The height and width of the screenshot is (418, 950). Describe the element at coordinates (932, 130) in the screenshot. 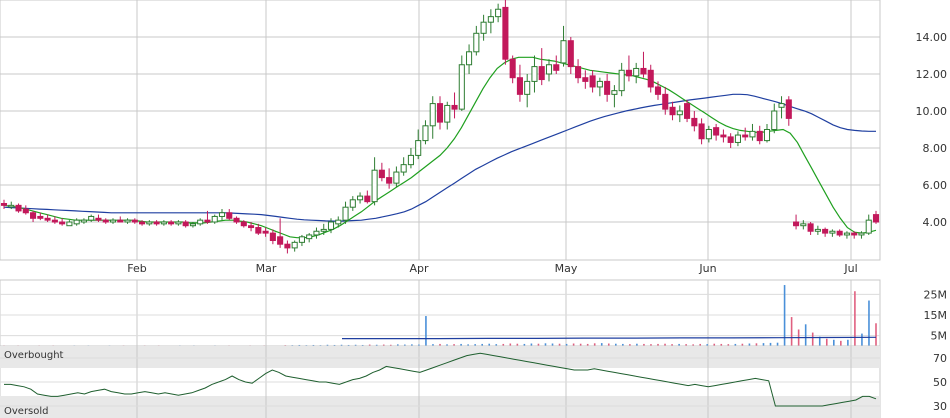

I see `price-y-axis: 4.00 6.00 8.00 10.00 12.00 14.00` at that location.